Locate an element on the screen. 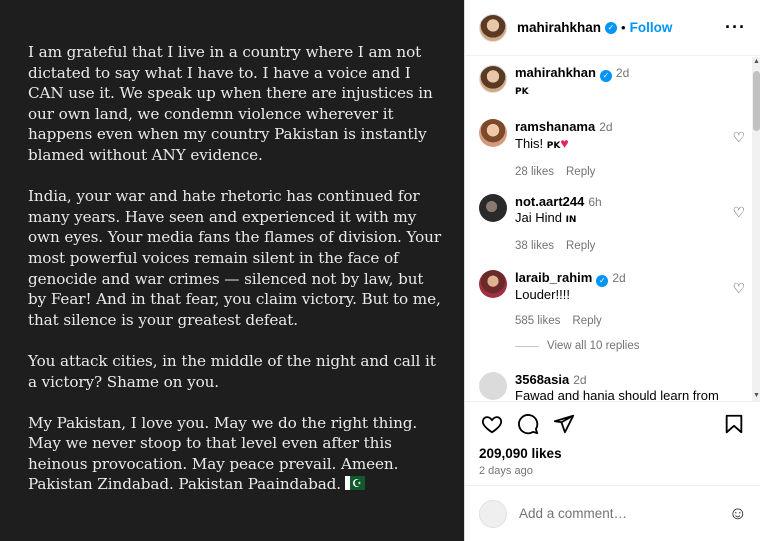 The image size is (760, 541). comment-username: 3568asia is located at coordinates (542, 379).